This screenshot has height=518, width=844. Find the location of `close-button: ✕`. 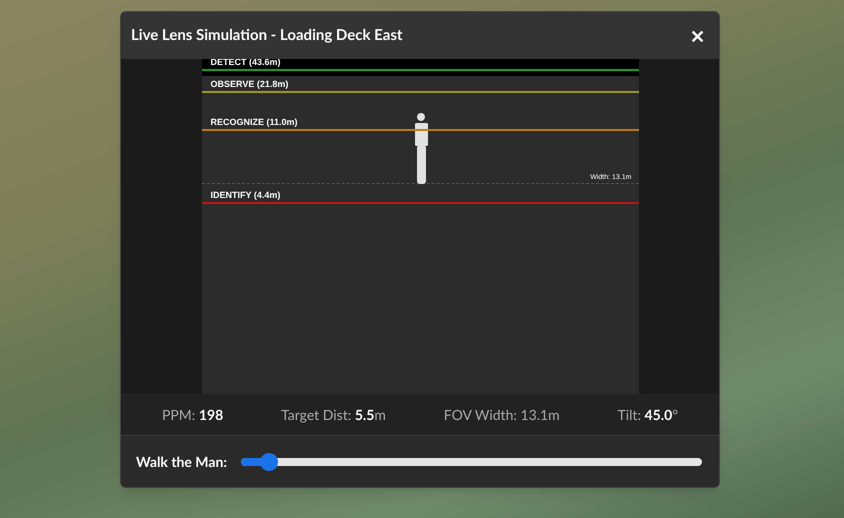

close-button: ✕ is located at coordinates (697, 35).